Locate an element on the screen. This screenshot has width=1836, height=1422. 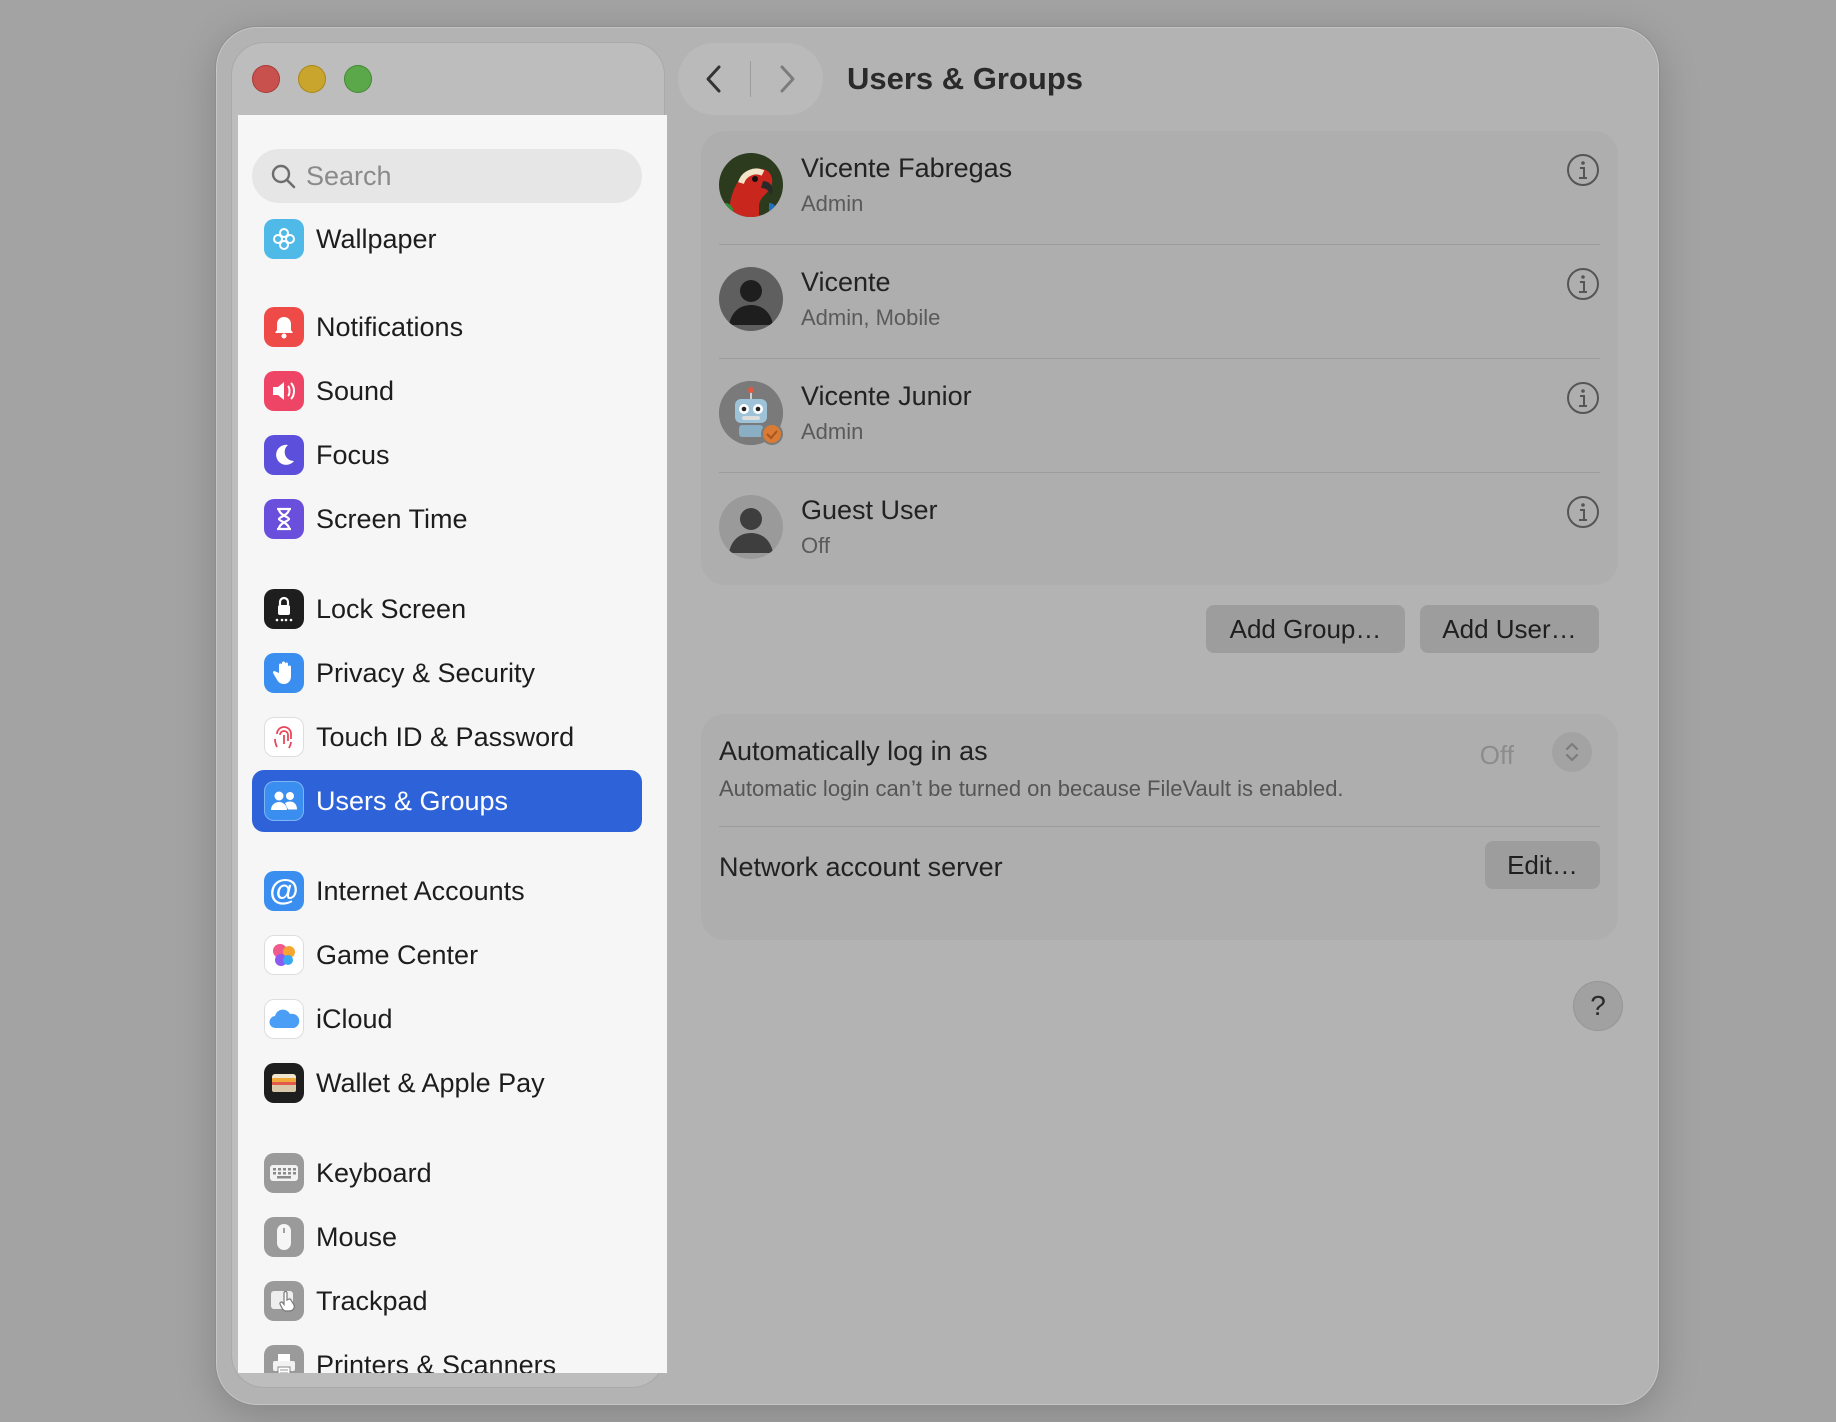
sidebar-item-label: Keyboard is located at coordinates (374, 1172).